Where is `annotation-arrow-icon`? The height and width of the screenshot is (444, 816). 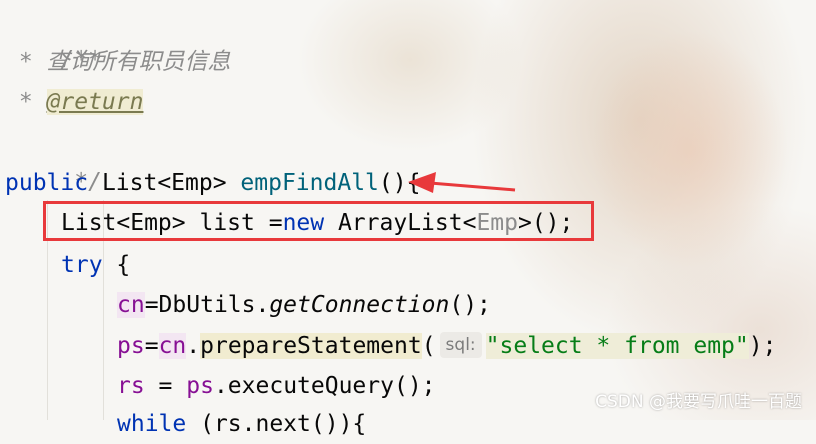
annotation-arrow-icon is located at coordinates (462, 182).